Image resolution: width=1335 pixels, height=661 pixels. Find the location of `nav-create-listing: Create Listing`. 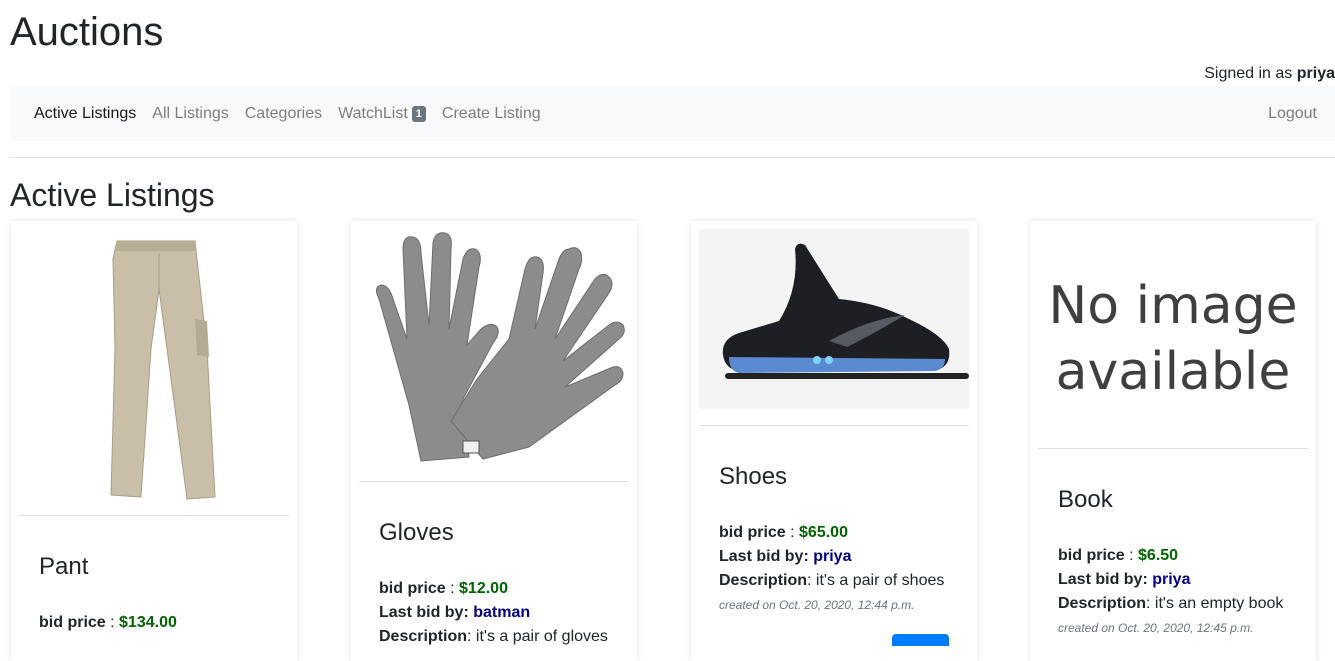

nav-create-listing: Create Listing is located at coordinates (491, 114).